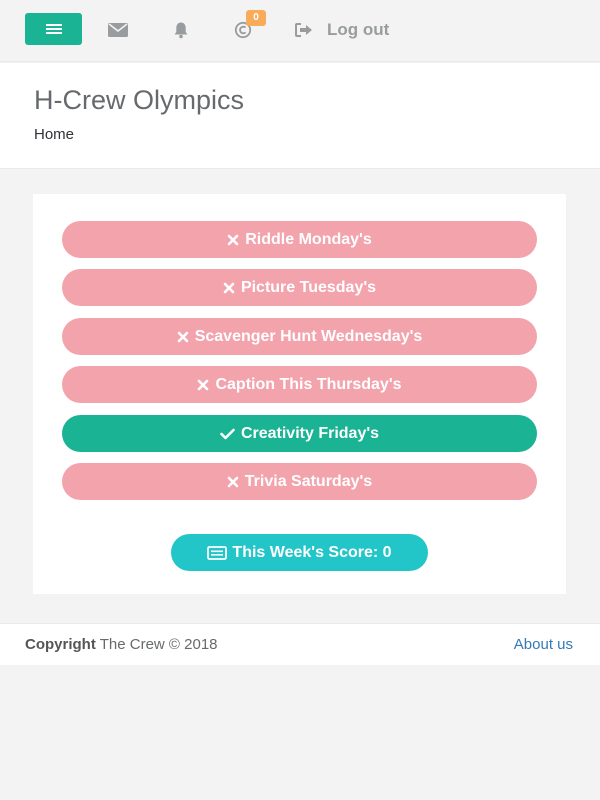 This screenshot has width=600, height=800. What do you see at coordinates (304, 30) in the screenshot?
I see `sign-out-icon` at bounding box center [304, 30].